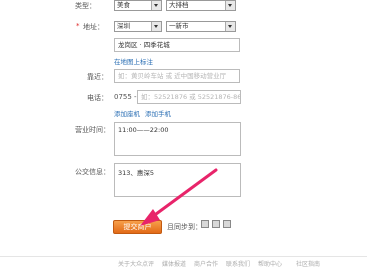 This screenshot has width=367, height=268. Describe the element at coordinates (179, 197) in the screenshot. I see `pointer-arrow-icon` at that location.